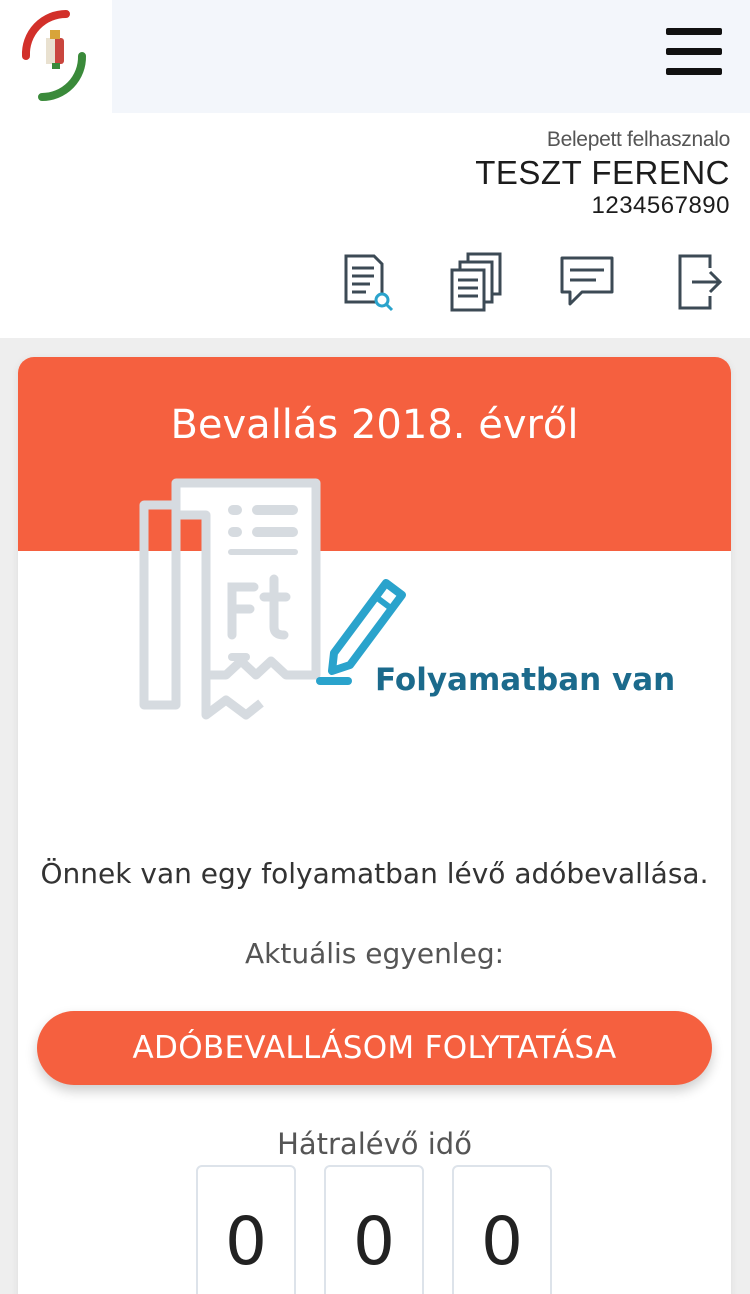 The width and height of the screenshot is (750, 1294). What do you see at coordinates (374, 1144) in the screenshot?
I see `time-remaining-label: Hátralévő idő` at bounding box center [374, 1144].